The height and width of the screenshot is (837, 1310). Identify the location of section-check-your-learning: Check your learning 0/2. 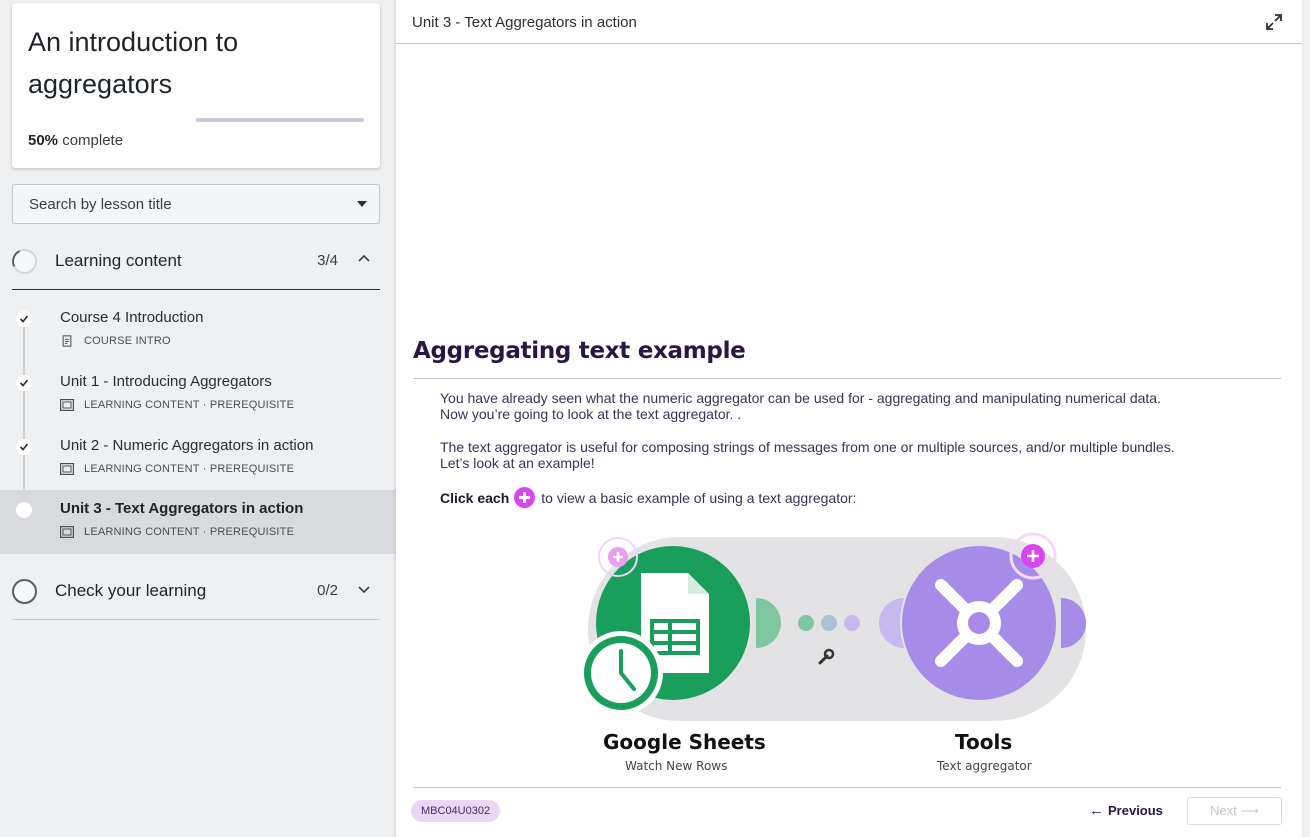
(196, 593).